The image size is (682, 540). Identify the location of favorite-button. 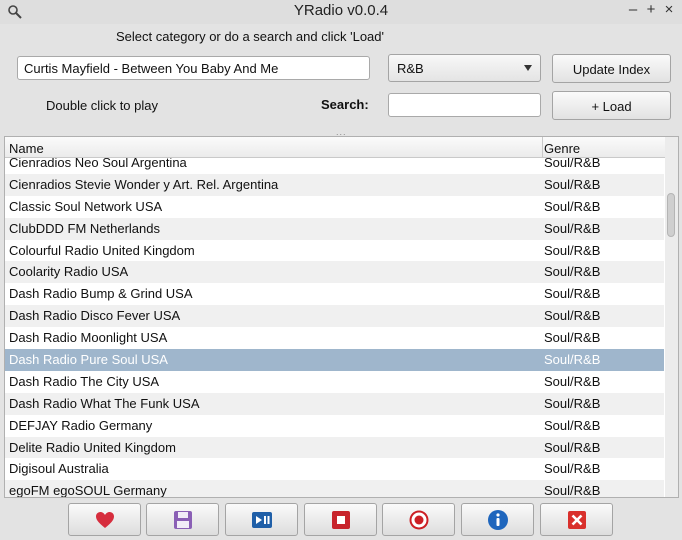
(104, 519).